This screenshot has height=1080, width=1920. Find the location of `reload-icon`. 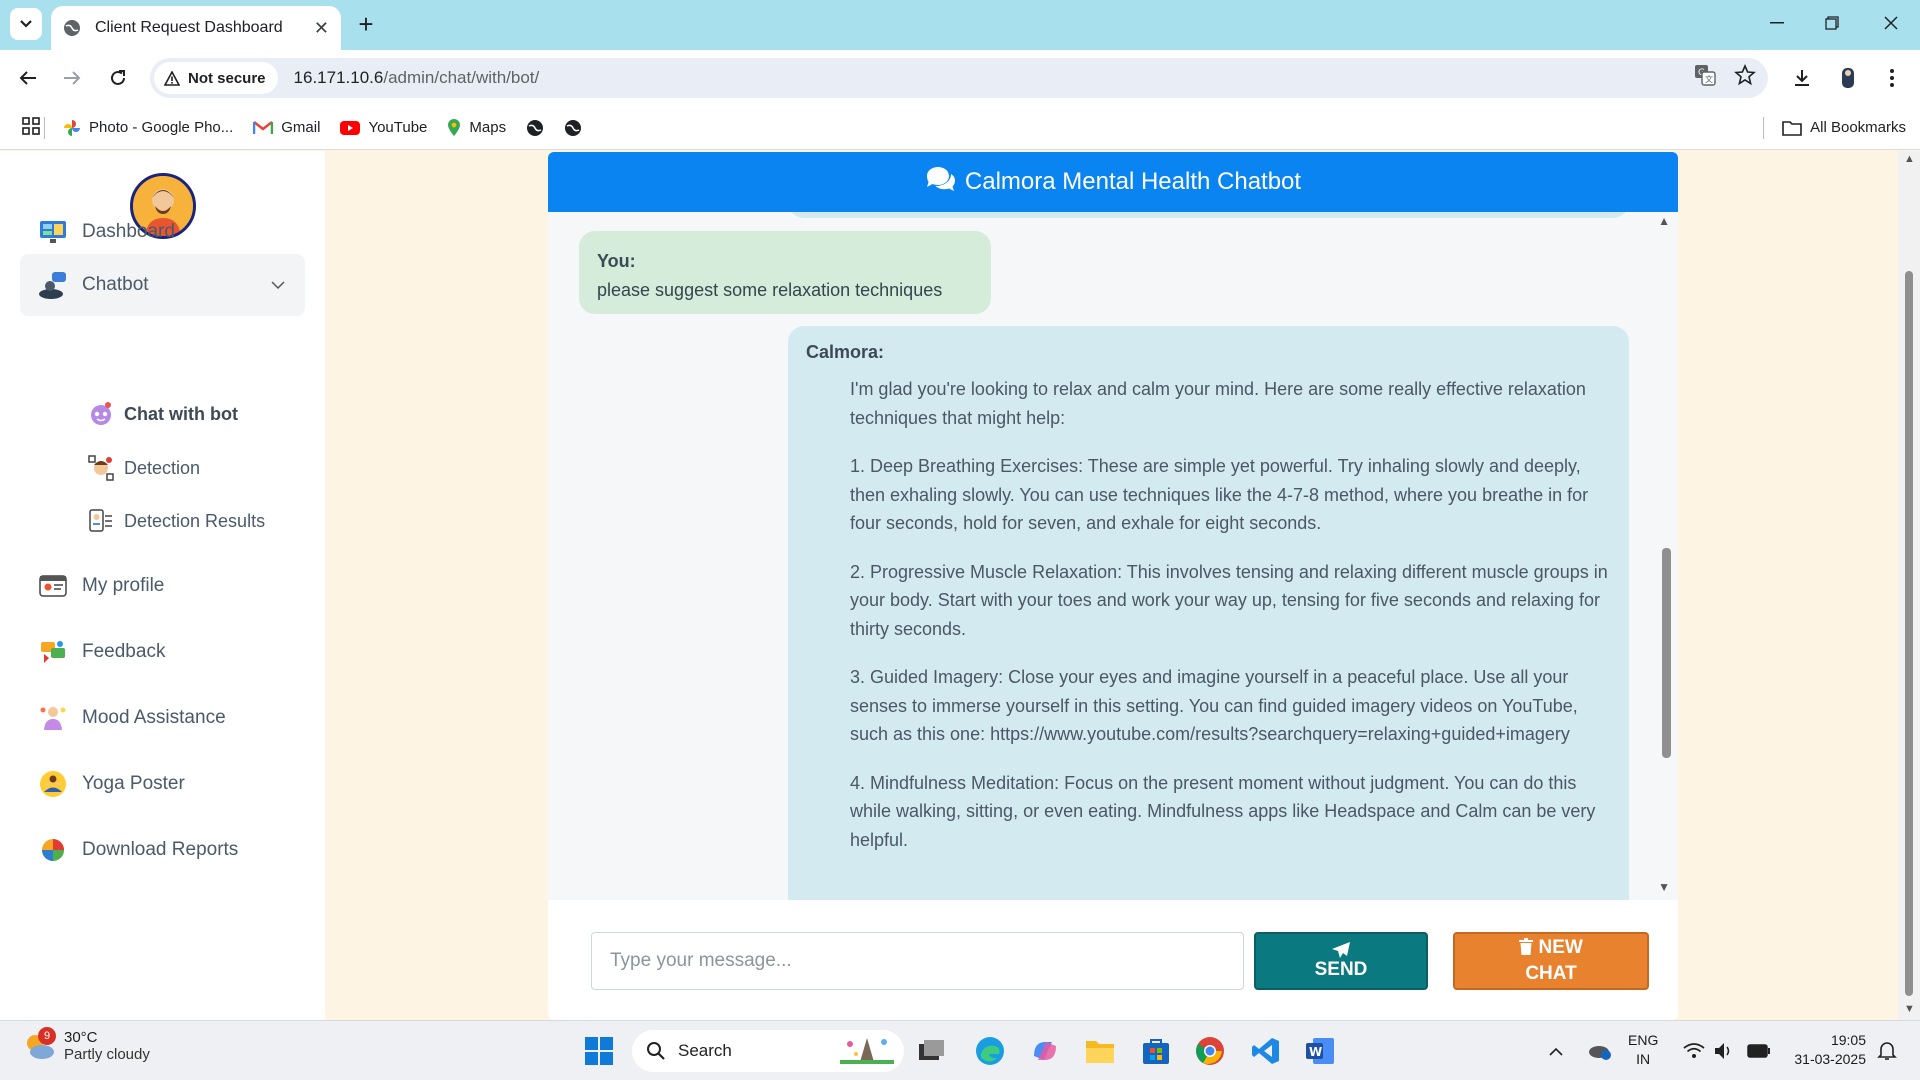

reload-icon is located at coordinates (118, 77).